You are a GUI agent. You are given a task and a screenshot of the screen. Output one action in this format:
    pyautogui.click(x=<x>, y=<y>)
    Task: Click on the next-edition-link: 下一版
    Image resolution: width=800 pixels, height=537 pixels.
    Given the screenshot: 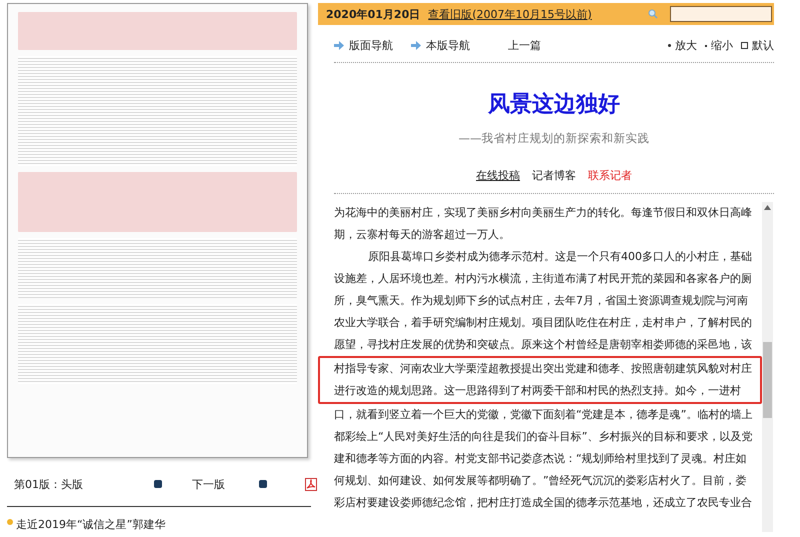 What is the action you would take?
    pyautogui.click(x=208, y=484)
    